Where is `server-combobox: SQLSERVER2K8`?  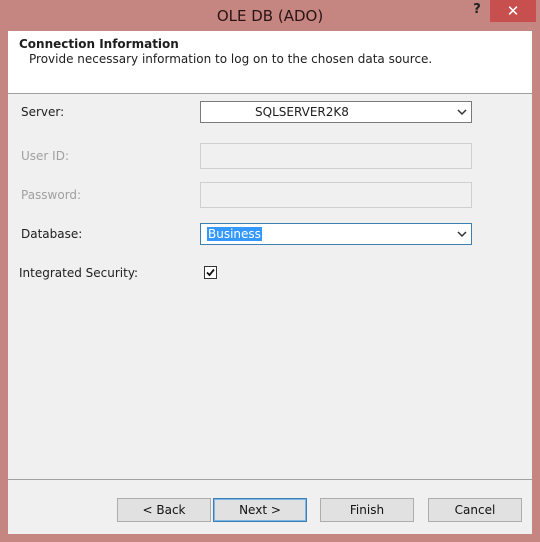 server-combobox: SQLSERVER2K8 is located at coordinates (336, 112).